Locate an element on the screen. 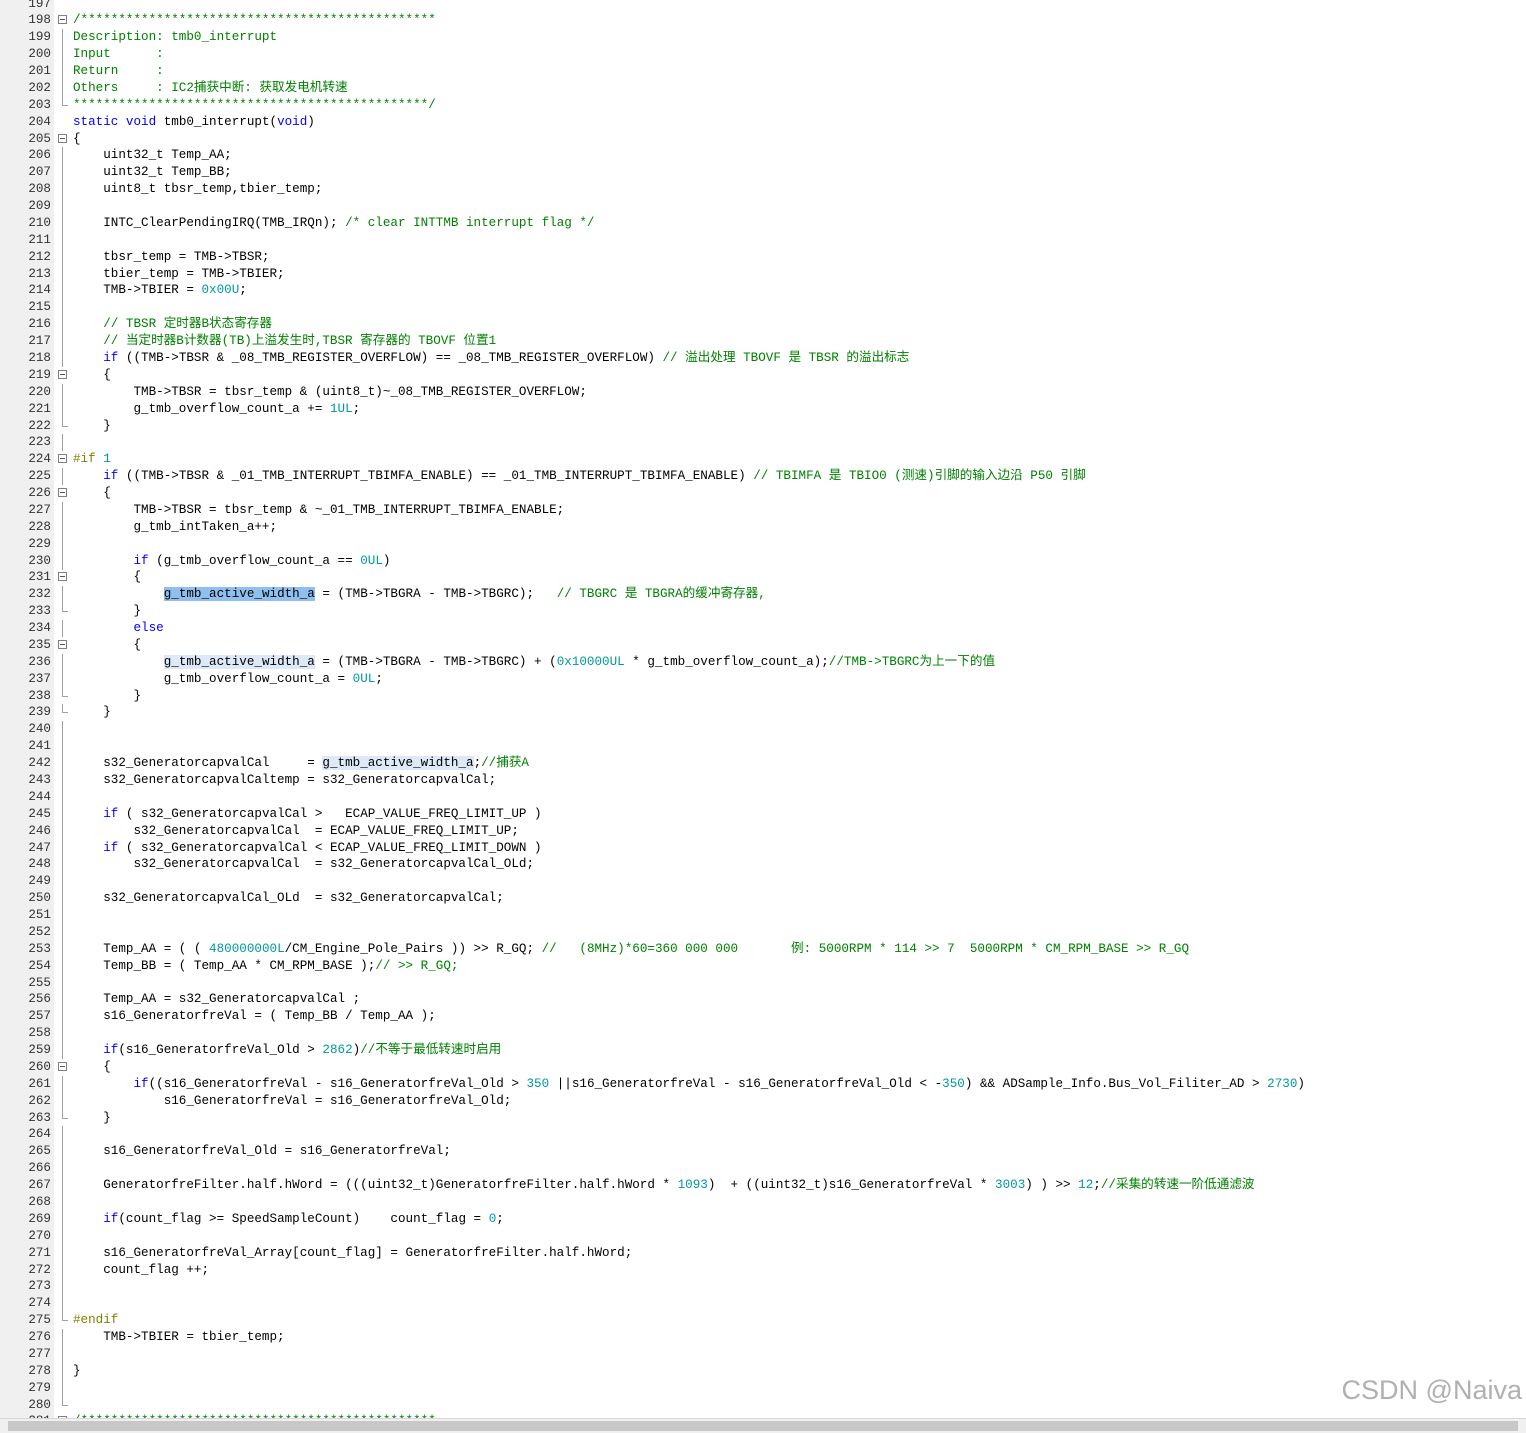  code-text: if (g_tmb_overflow_count_a == 0UL) is located at coordinates (231, 561).